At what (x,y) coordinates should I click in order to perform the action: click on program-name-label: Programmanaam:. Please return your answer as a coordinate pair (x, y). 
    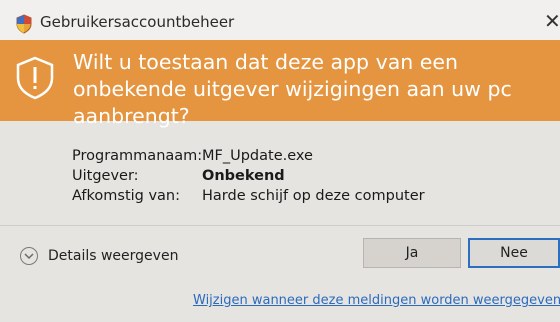
    Looking at the image, I should click on (137, 156).